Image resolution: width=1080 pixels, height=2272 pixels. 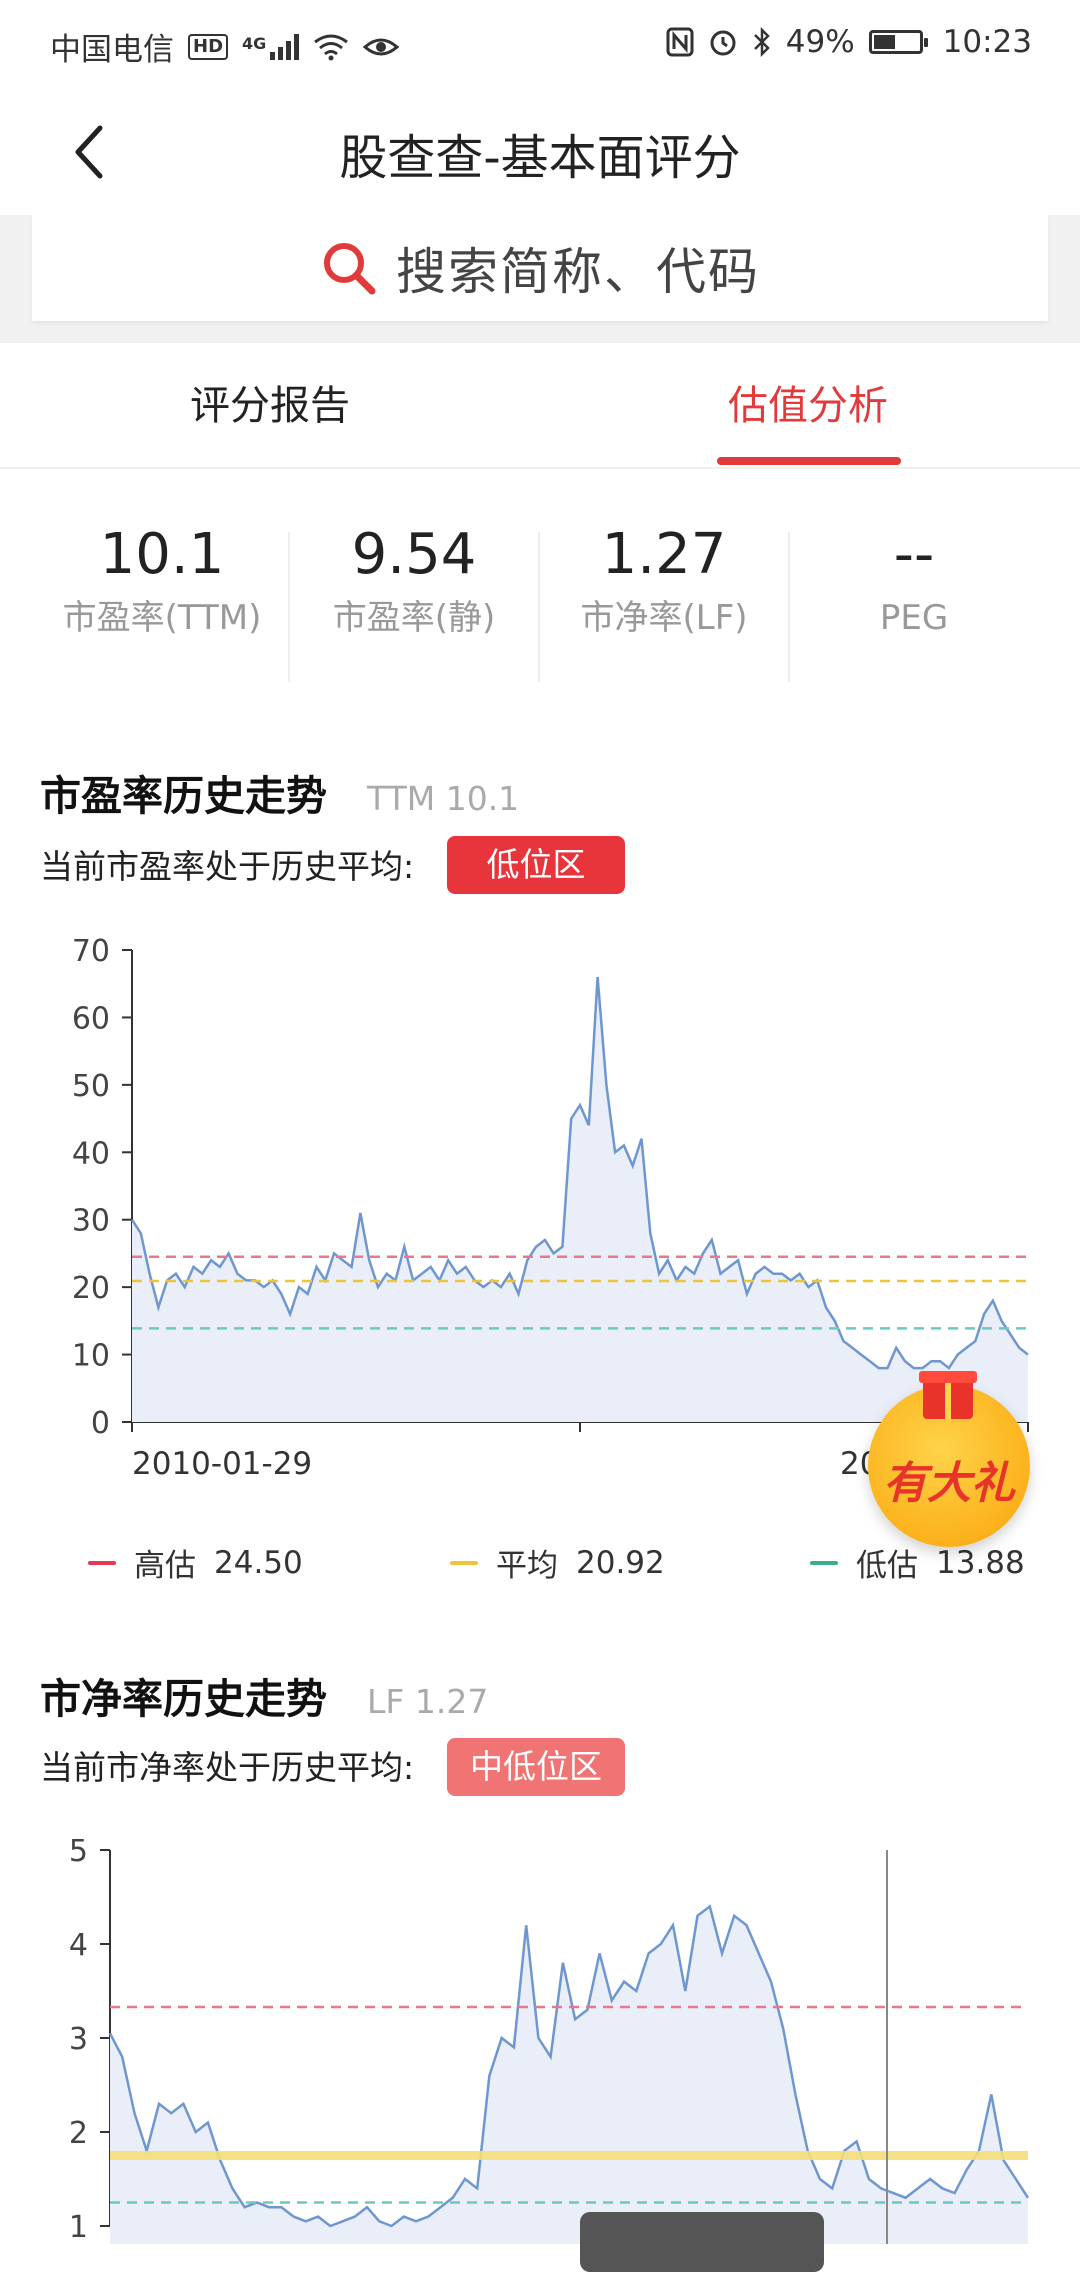 I want to click on metric-value: 9.54, so click(x=414, y=554).